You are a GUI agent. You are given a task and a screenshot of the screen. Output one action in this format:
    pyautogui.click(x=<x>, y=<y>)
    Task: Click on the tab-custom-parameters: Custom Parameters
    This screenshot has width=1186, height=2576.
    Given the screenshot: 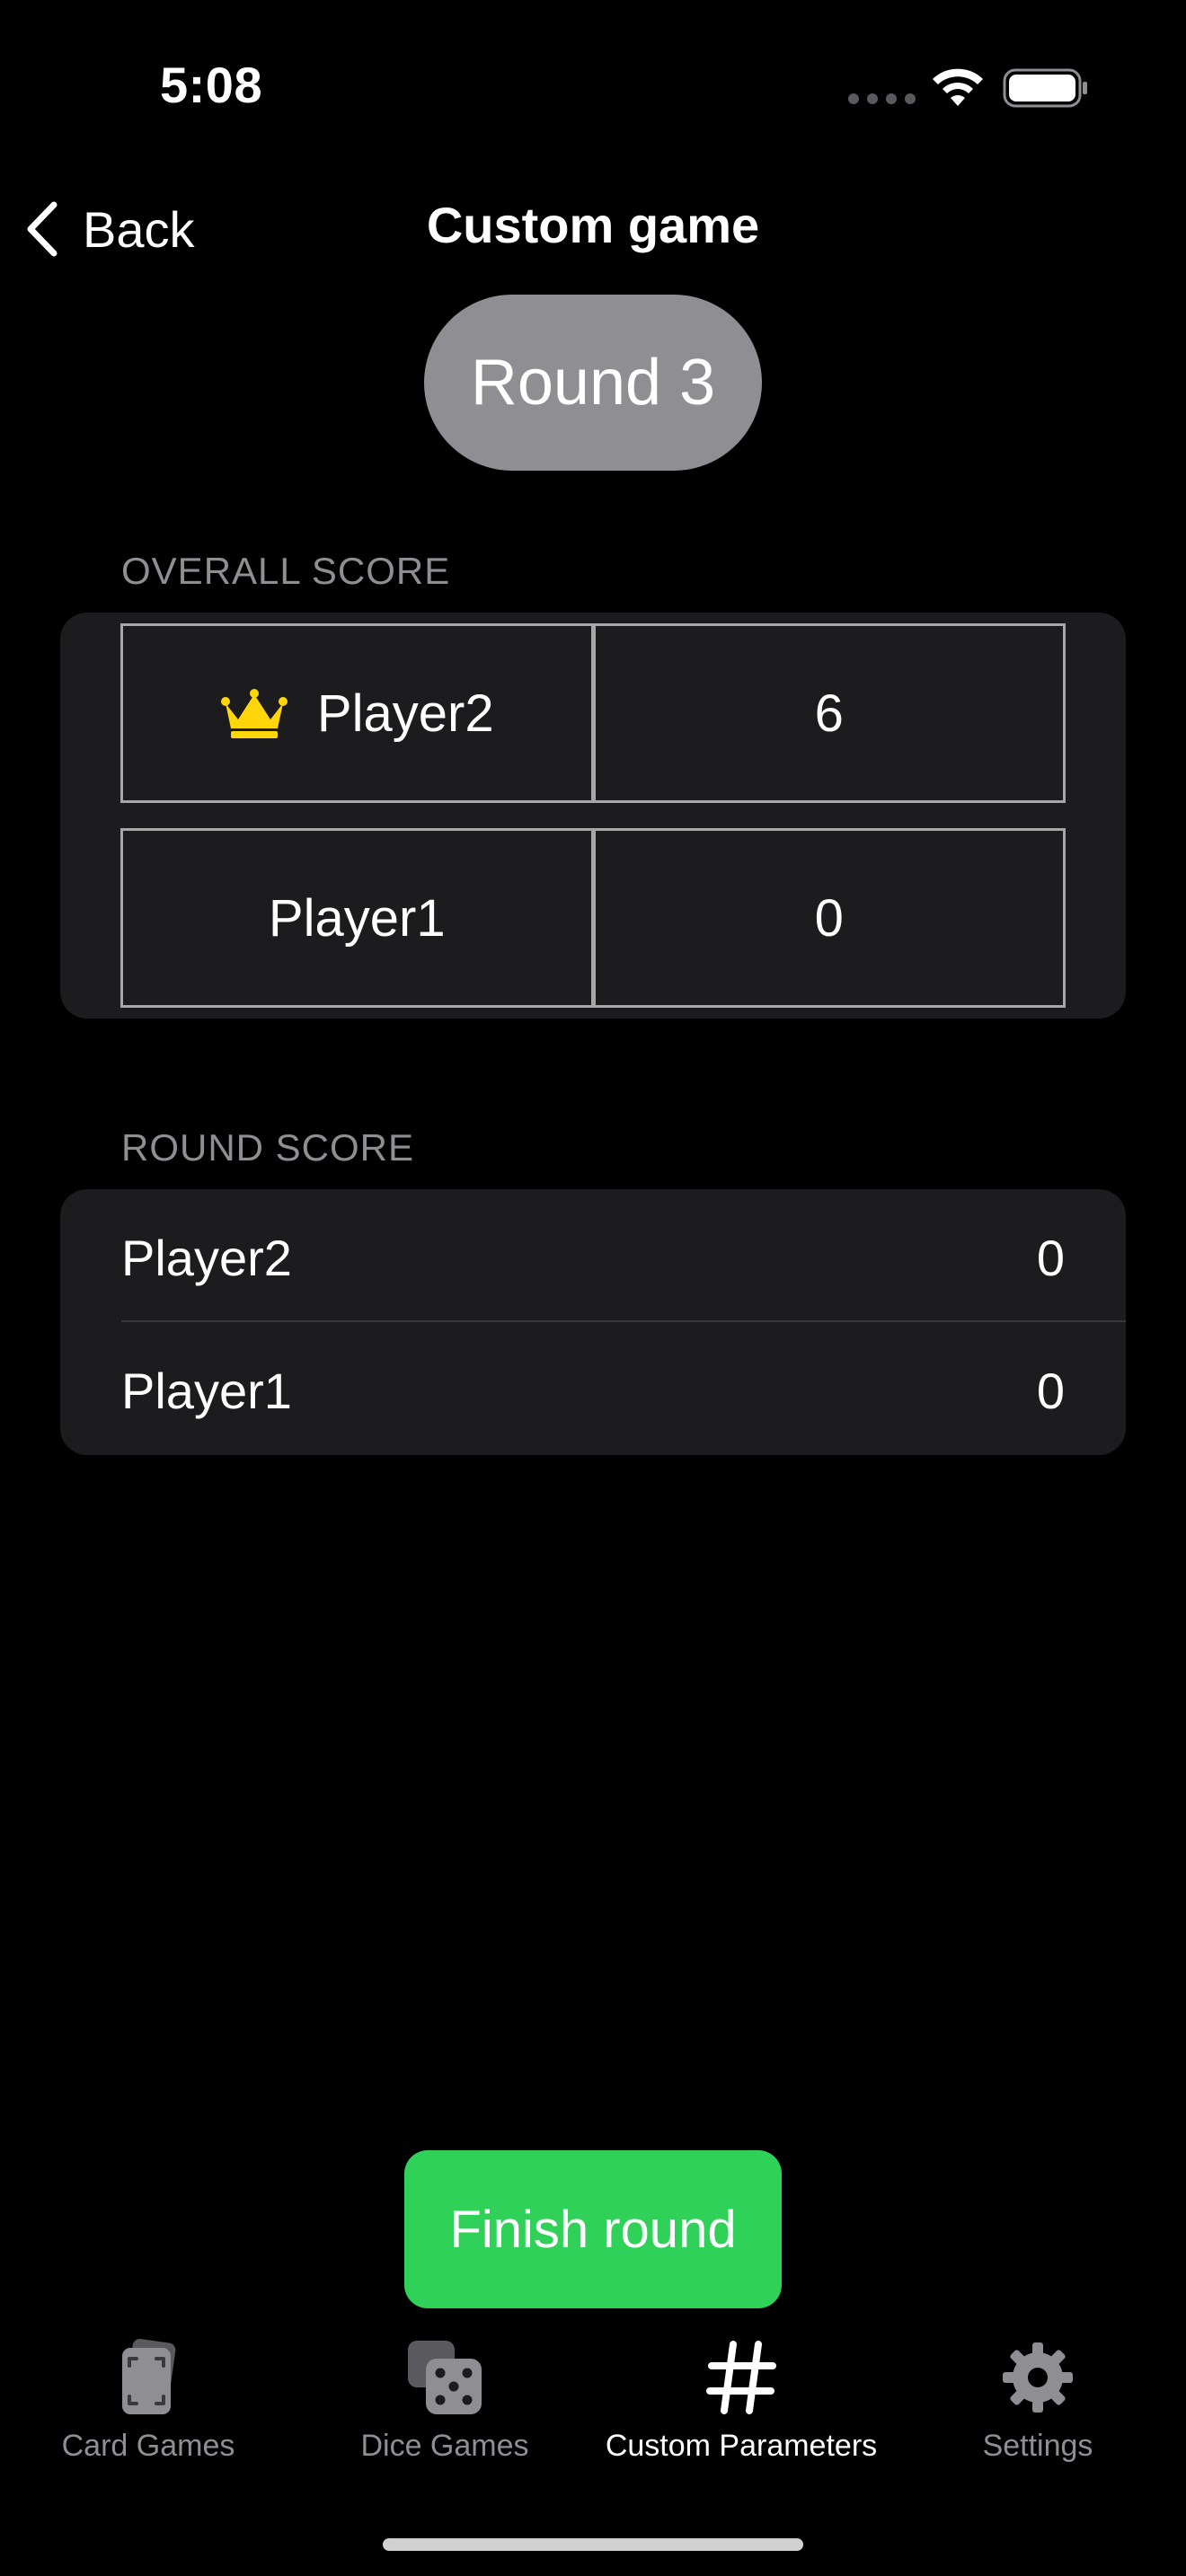 What is the action you would take?
    pyautogui.click(x=741, y=2402)
    